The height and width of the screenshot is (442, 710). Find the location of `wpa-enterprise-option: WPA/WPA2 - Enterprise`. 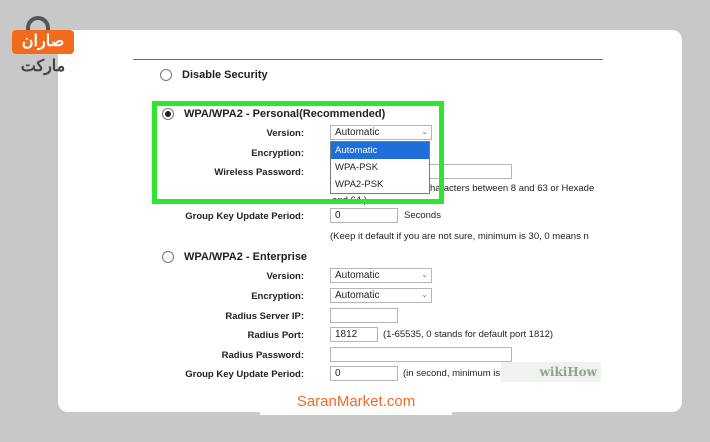

wpa-enterprise-option: WPA/WPA2 - Enterprise is located at coordinates (234, 257).